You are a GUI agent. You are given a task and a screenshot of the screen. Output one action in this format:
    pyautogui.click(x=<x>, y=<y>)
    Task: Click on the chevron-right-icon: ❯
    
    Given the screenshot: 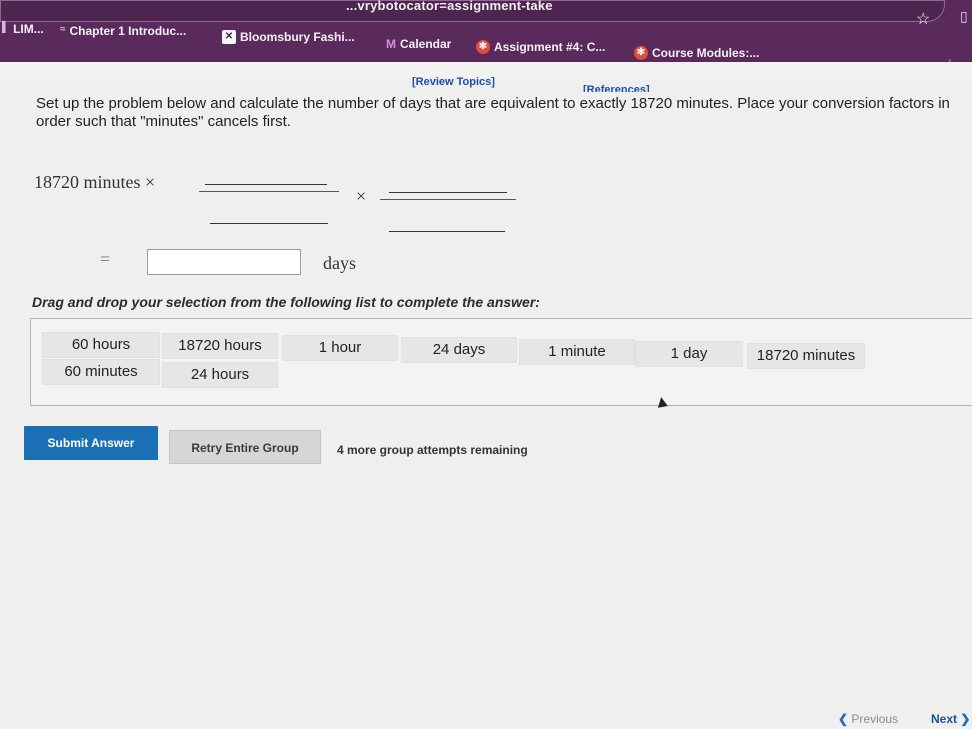 What is the action you would take?
    pyautogui.click(x=965, y=719)
    